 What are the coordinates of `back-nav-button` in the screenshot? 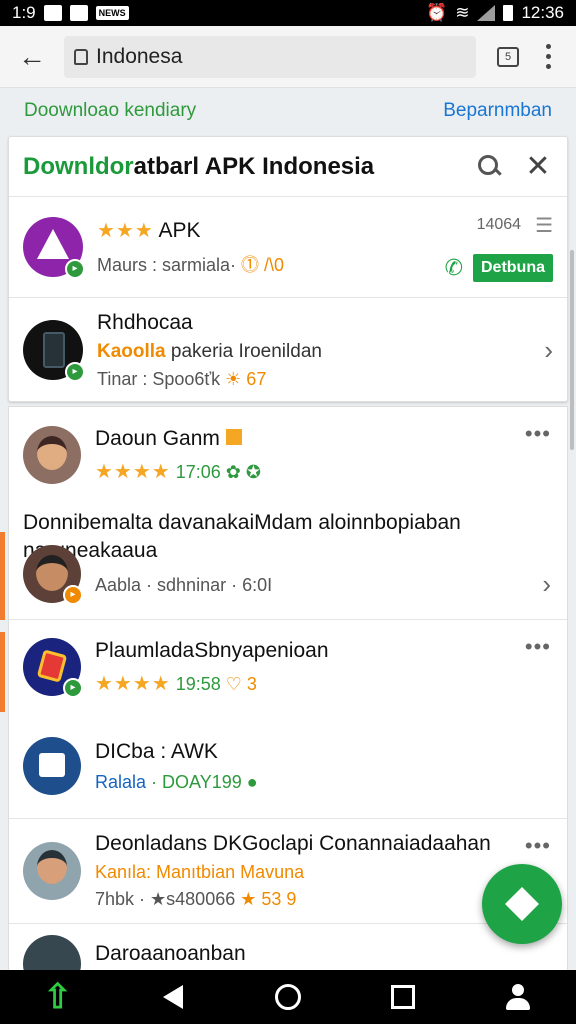 It's located at (173, 997).